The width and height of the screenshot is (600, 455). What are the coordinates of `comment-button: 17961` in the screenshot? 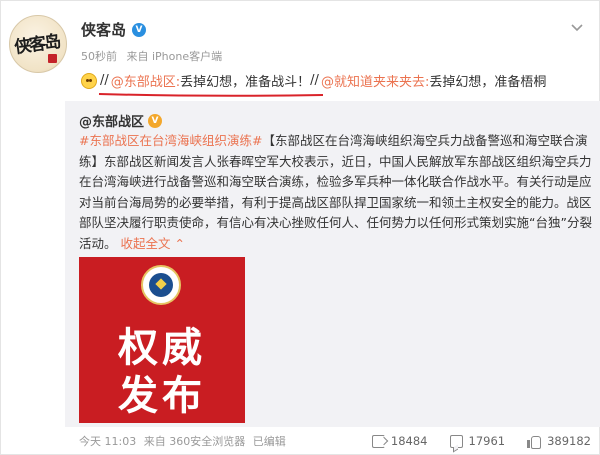 It's located at (477, 441).